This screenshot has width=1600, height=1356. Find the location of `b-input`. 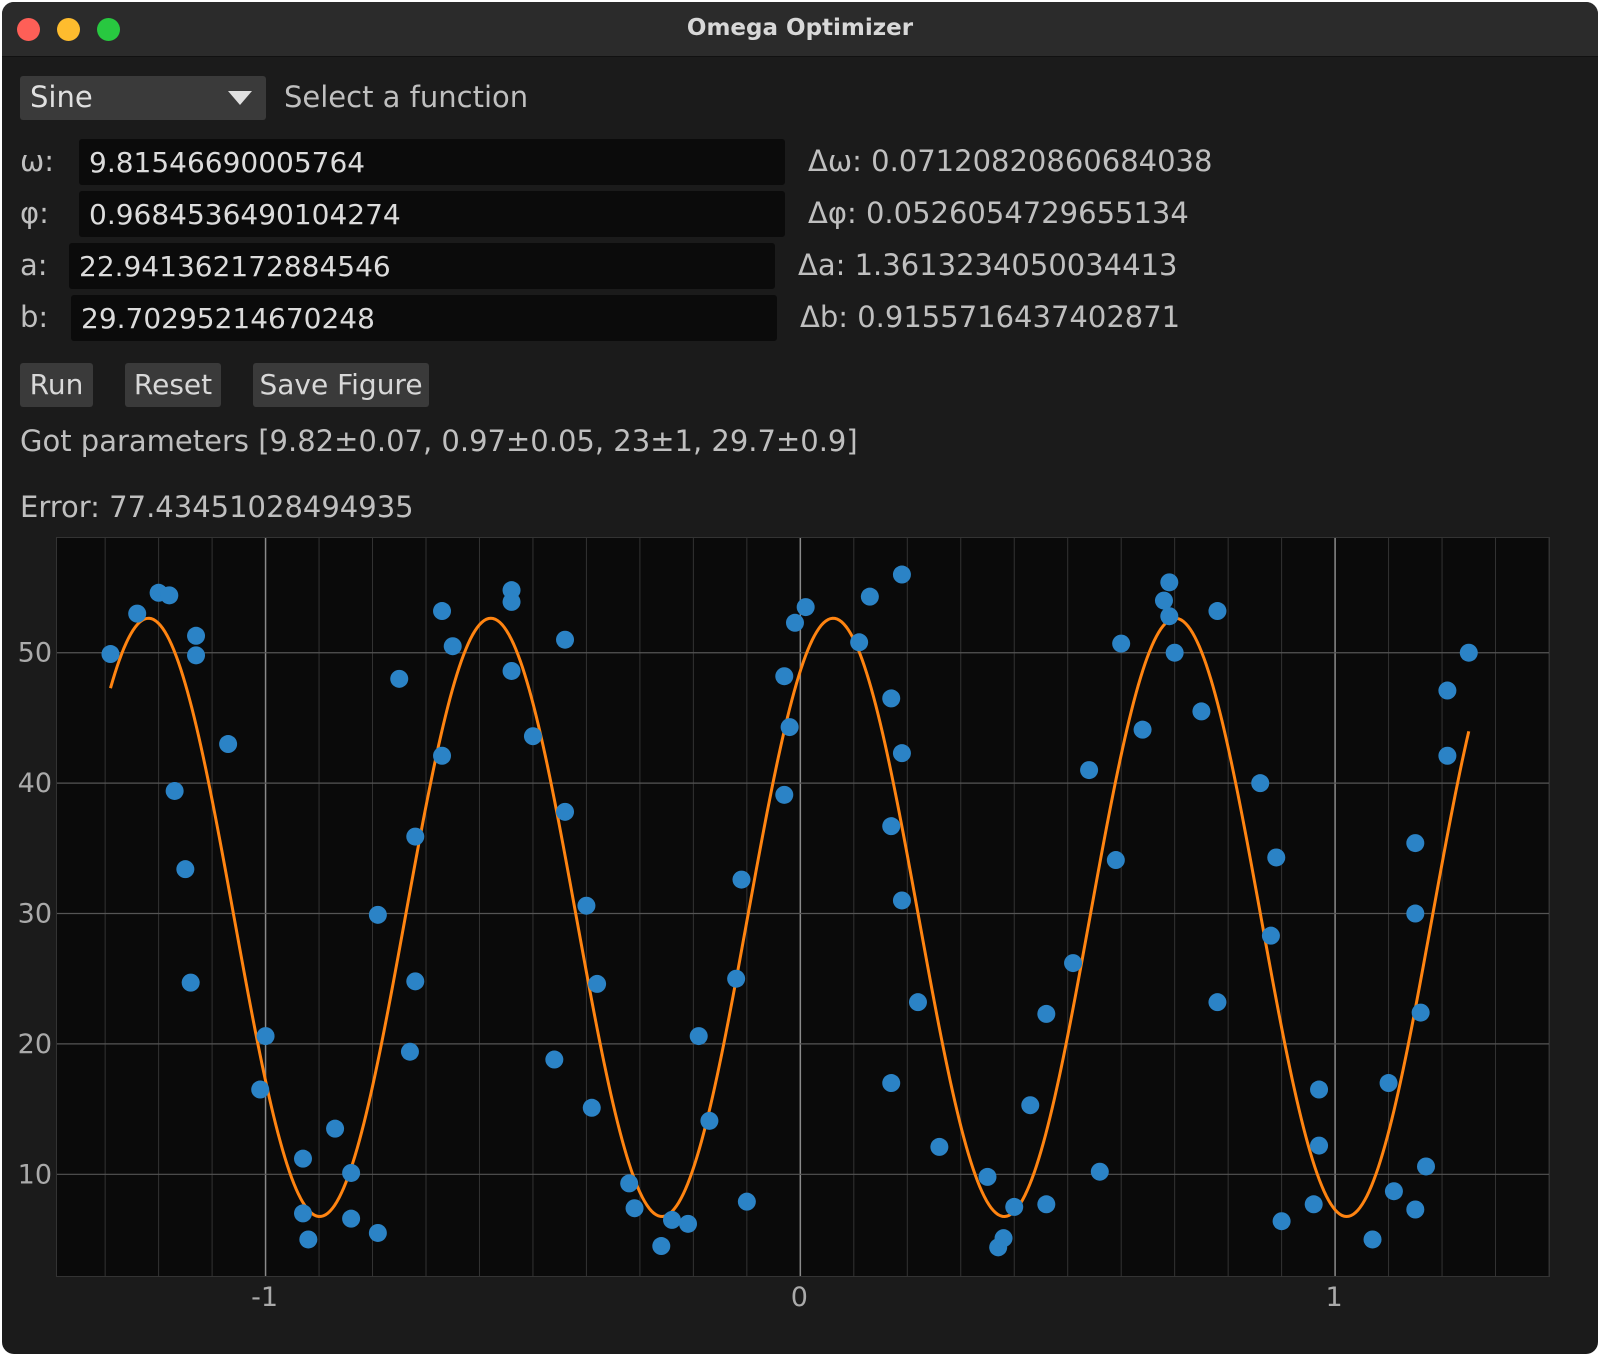

b-input is located at coordinates (424, 318).